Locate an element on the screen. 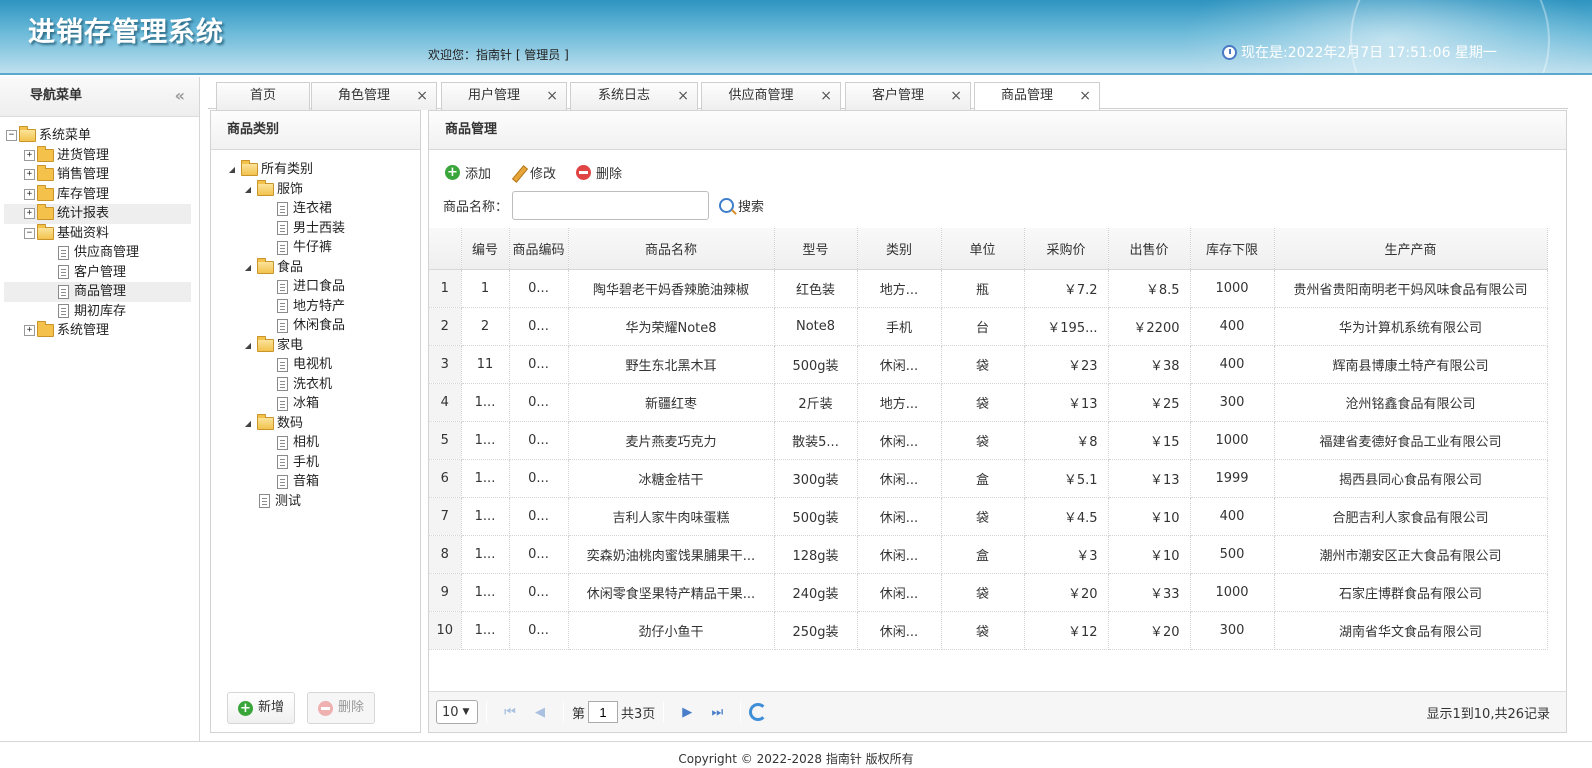  category-item: 男士西装 is located at coordinates (315, 229).